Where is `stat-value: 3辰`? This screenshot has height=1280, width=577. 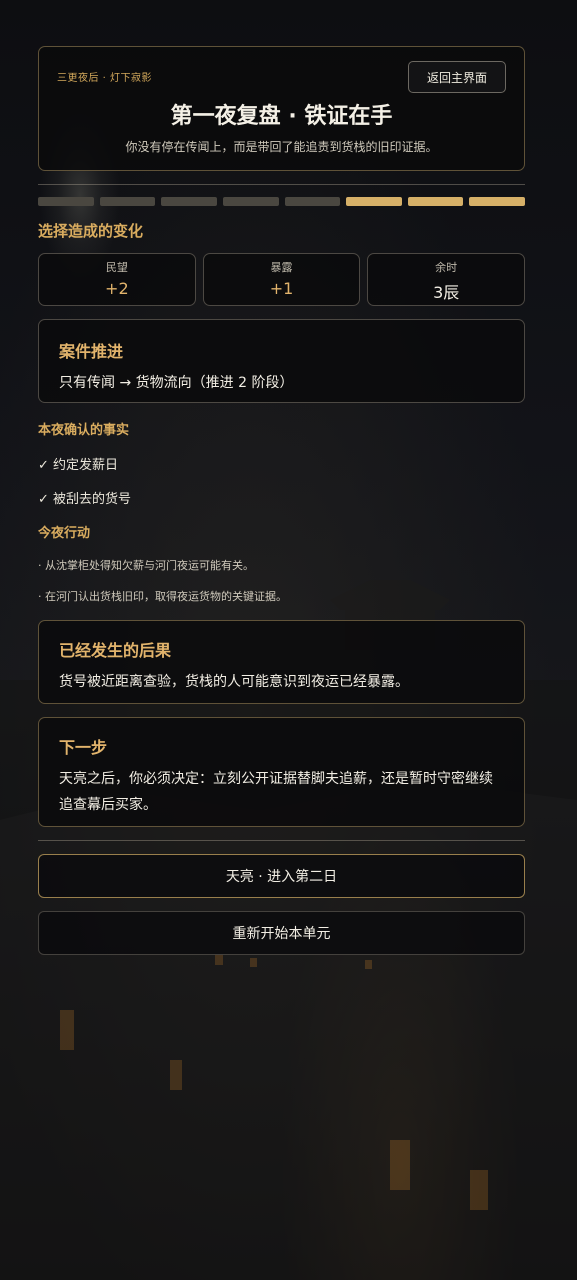
stat-value: 3辰 is located at coordinates (446, 292).